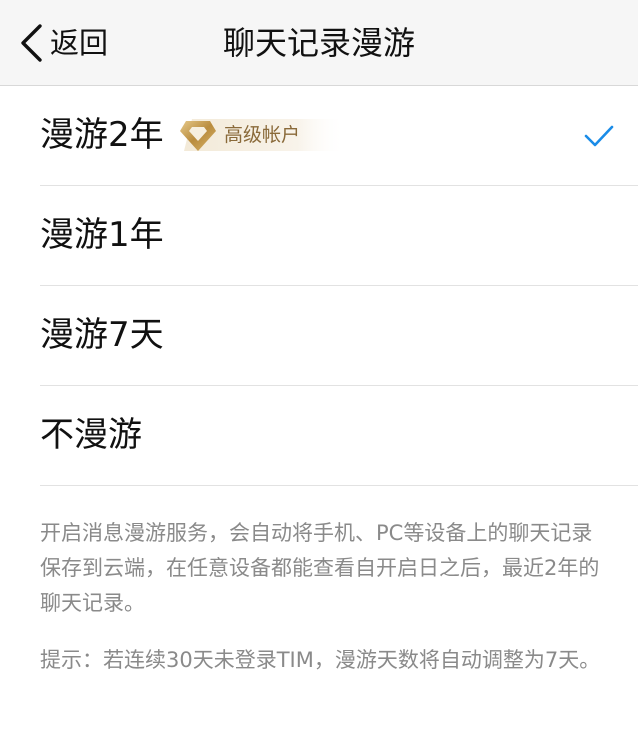  What do you see at coordinates (102, 335) in the screenshot?
I see `option-label: 漫游7天` at bounding box center [102, 335].